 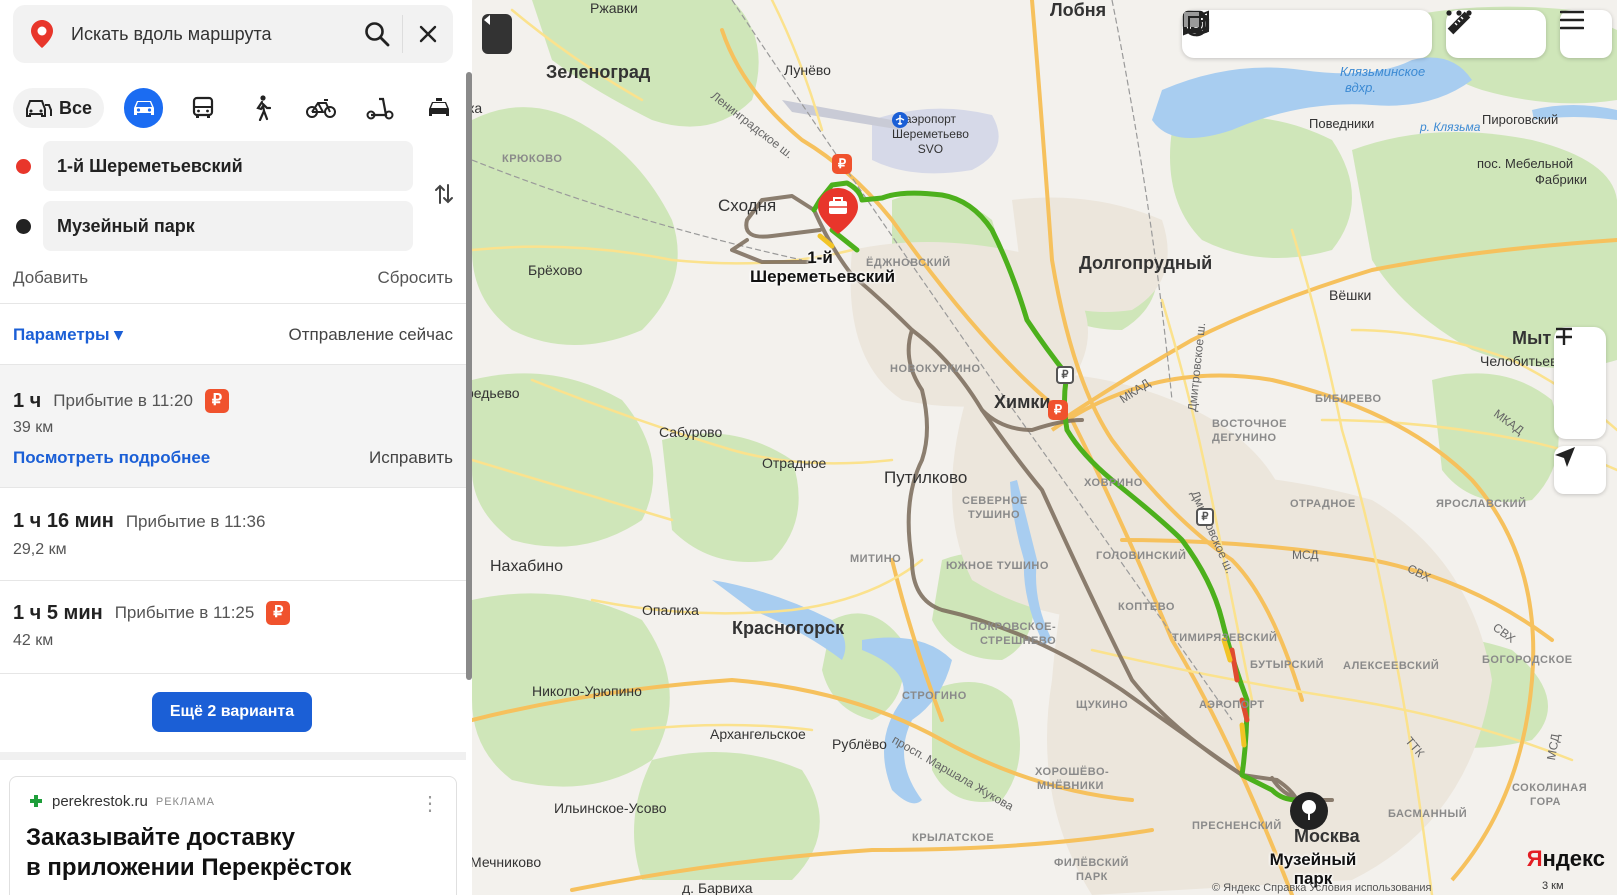 I want to click on airport-line: Шереметьево, so click(x=930, y=134).